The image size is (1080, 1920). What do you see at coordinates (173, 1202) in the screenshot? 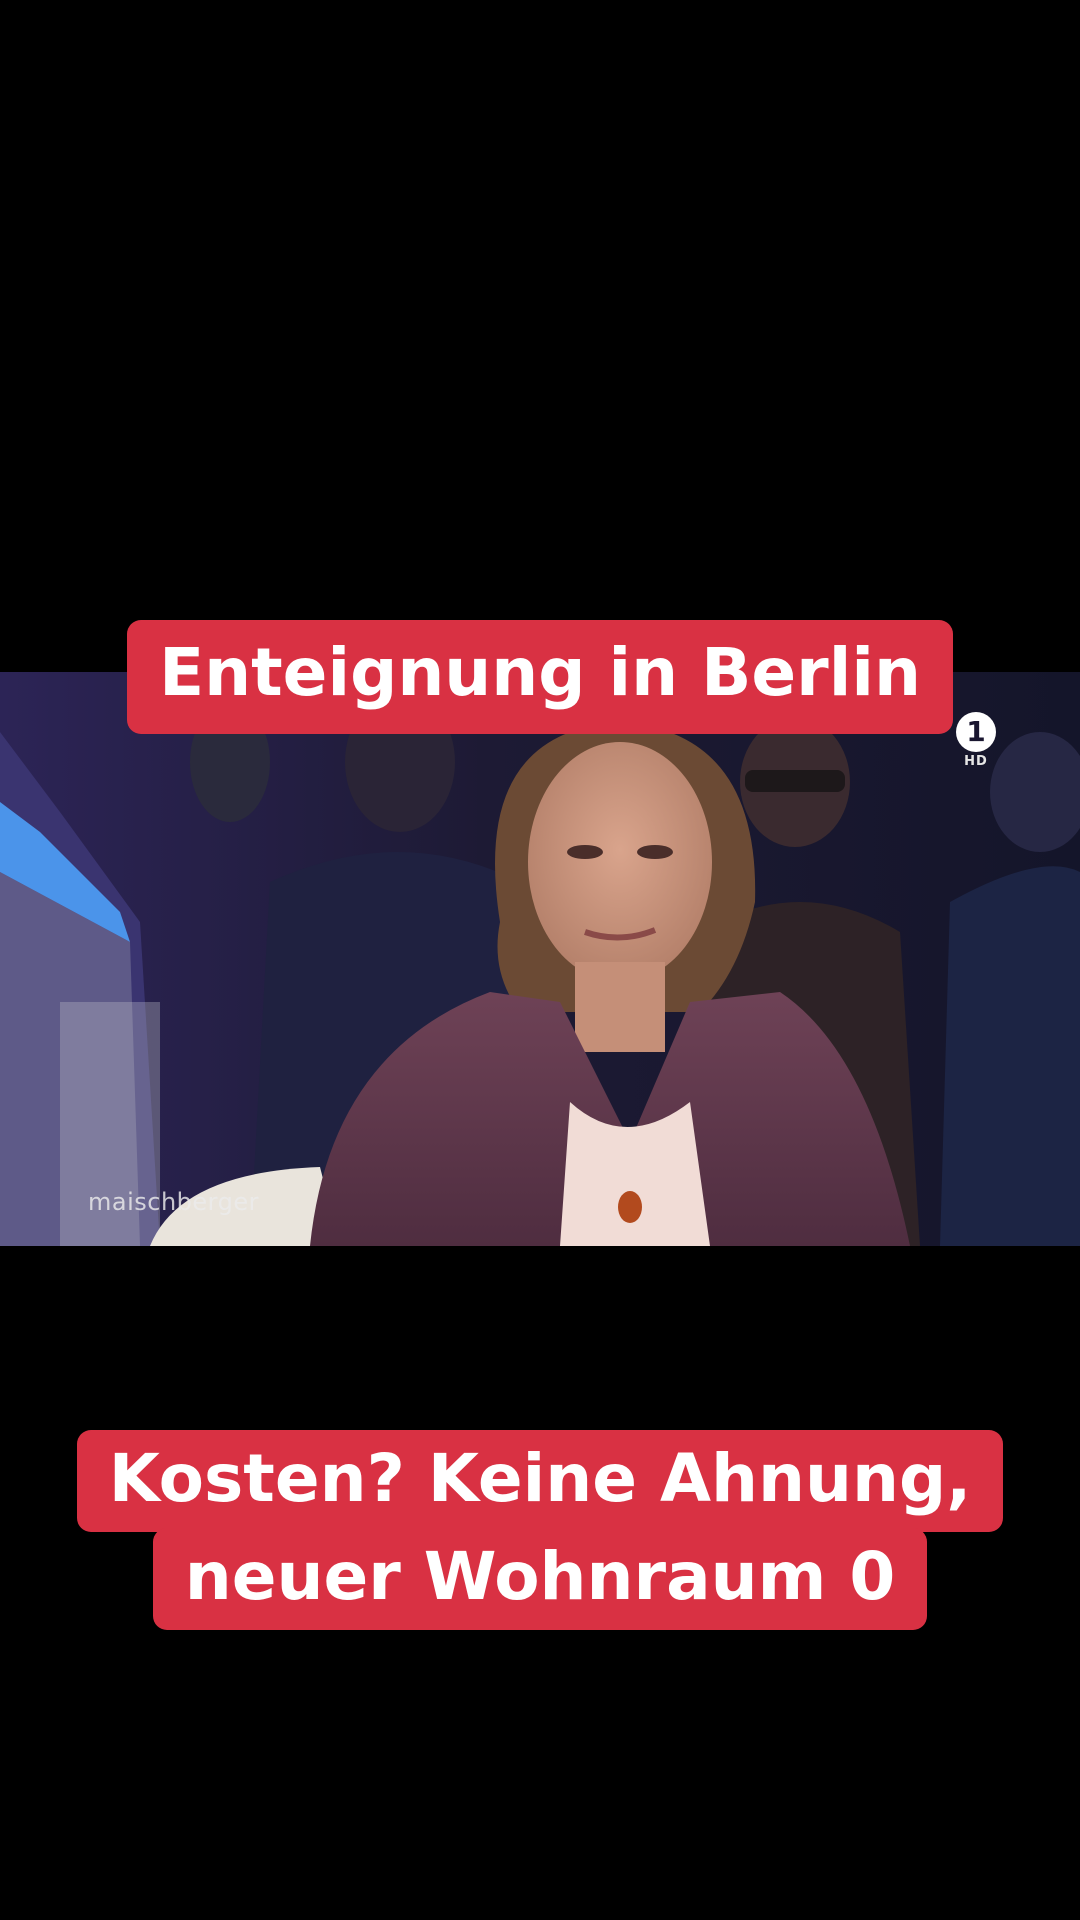
I see `show-watermark: maischberger` at bounding box center [173, 1202].